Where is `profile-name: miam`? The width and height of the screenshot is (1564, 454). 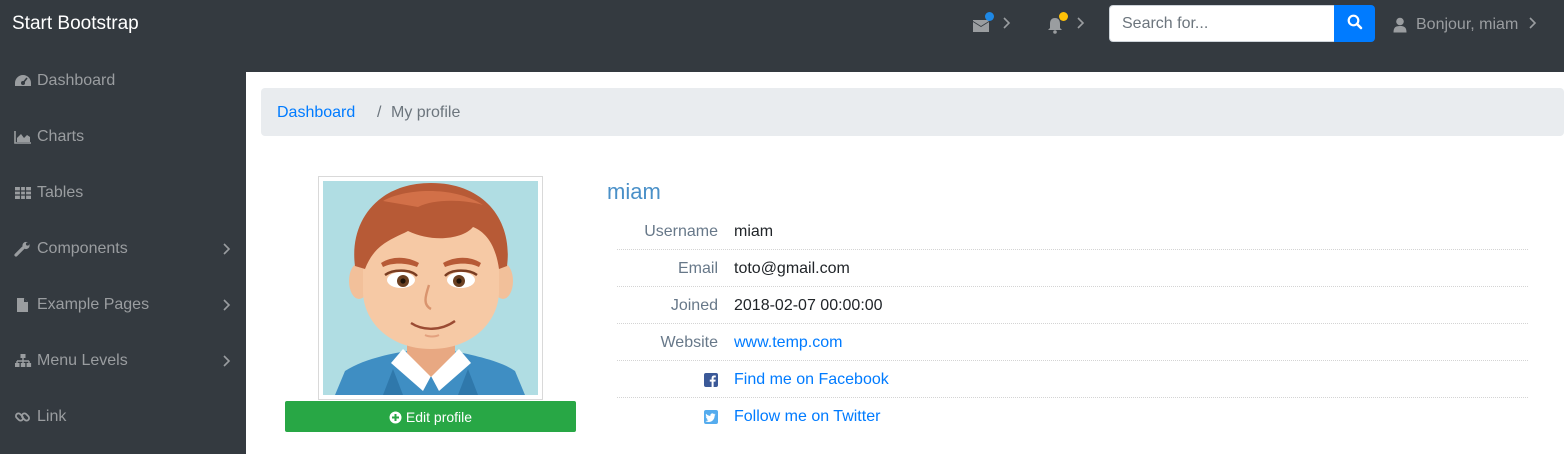 profile-name: miam is located at coordinates (634, 191).